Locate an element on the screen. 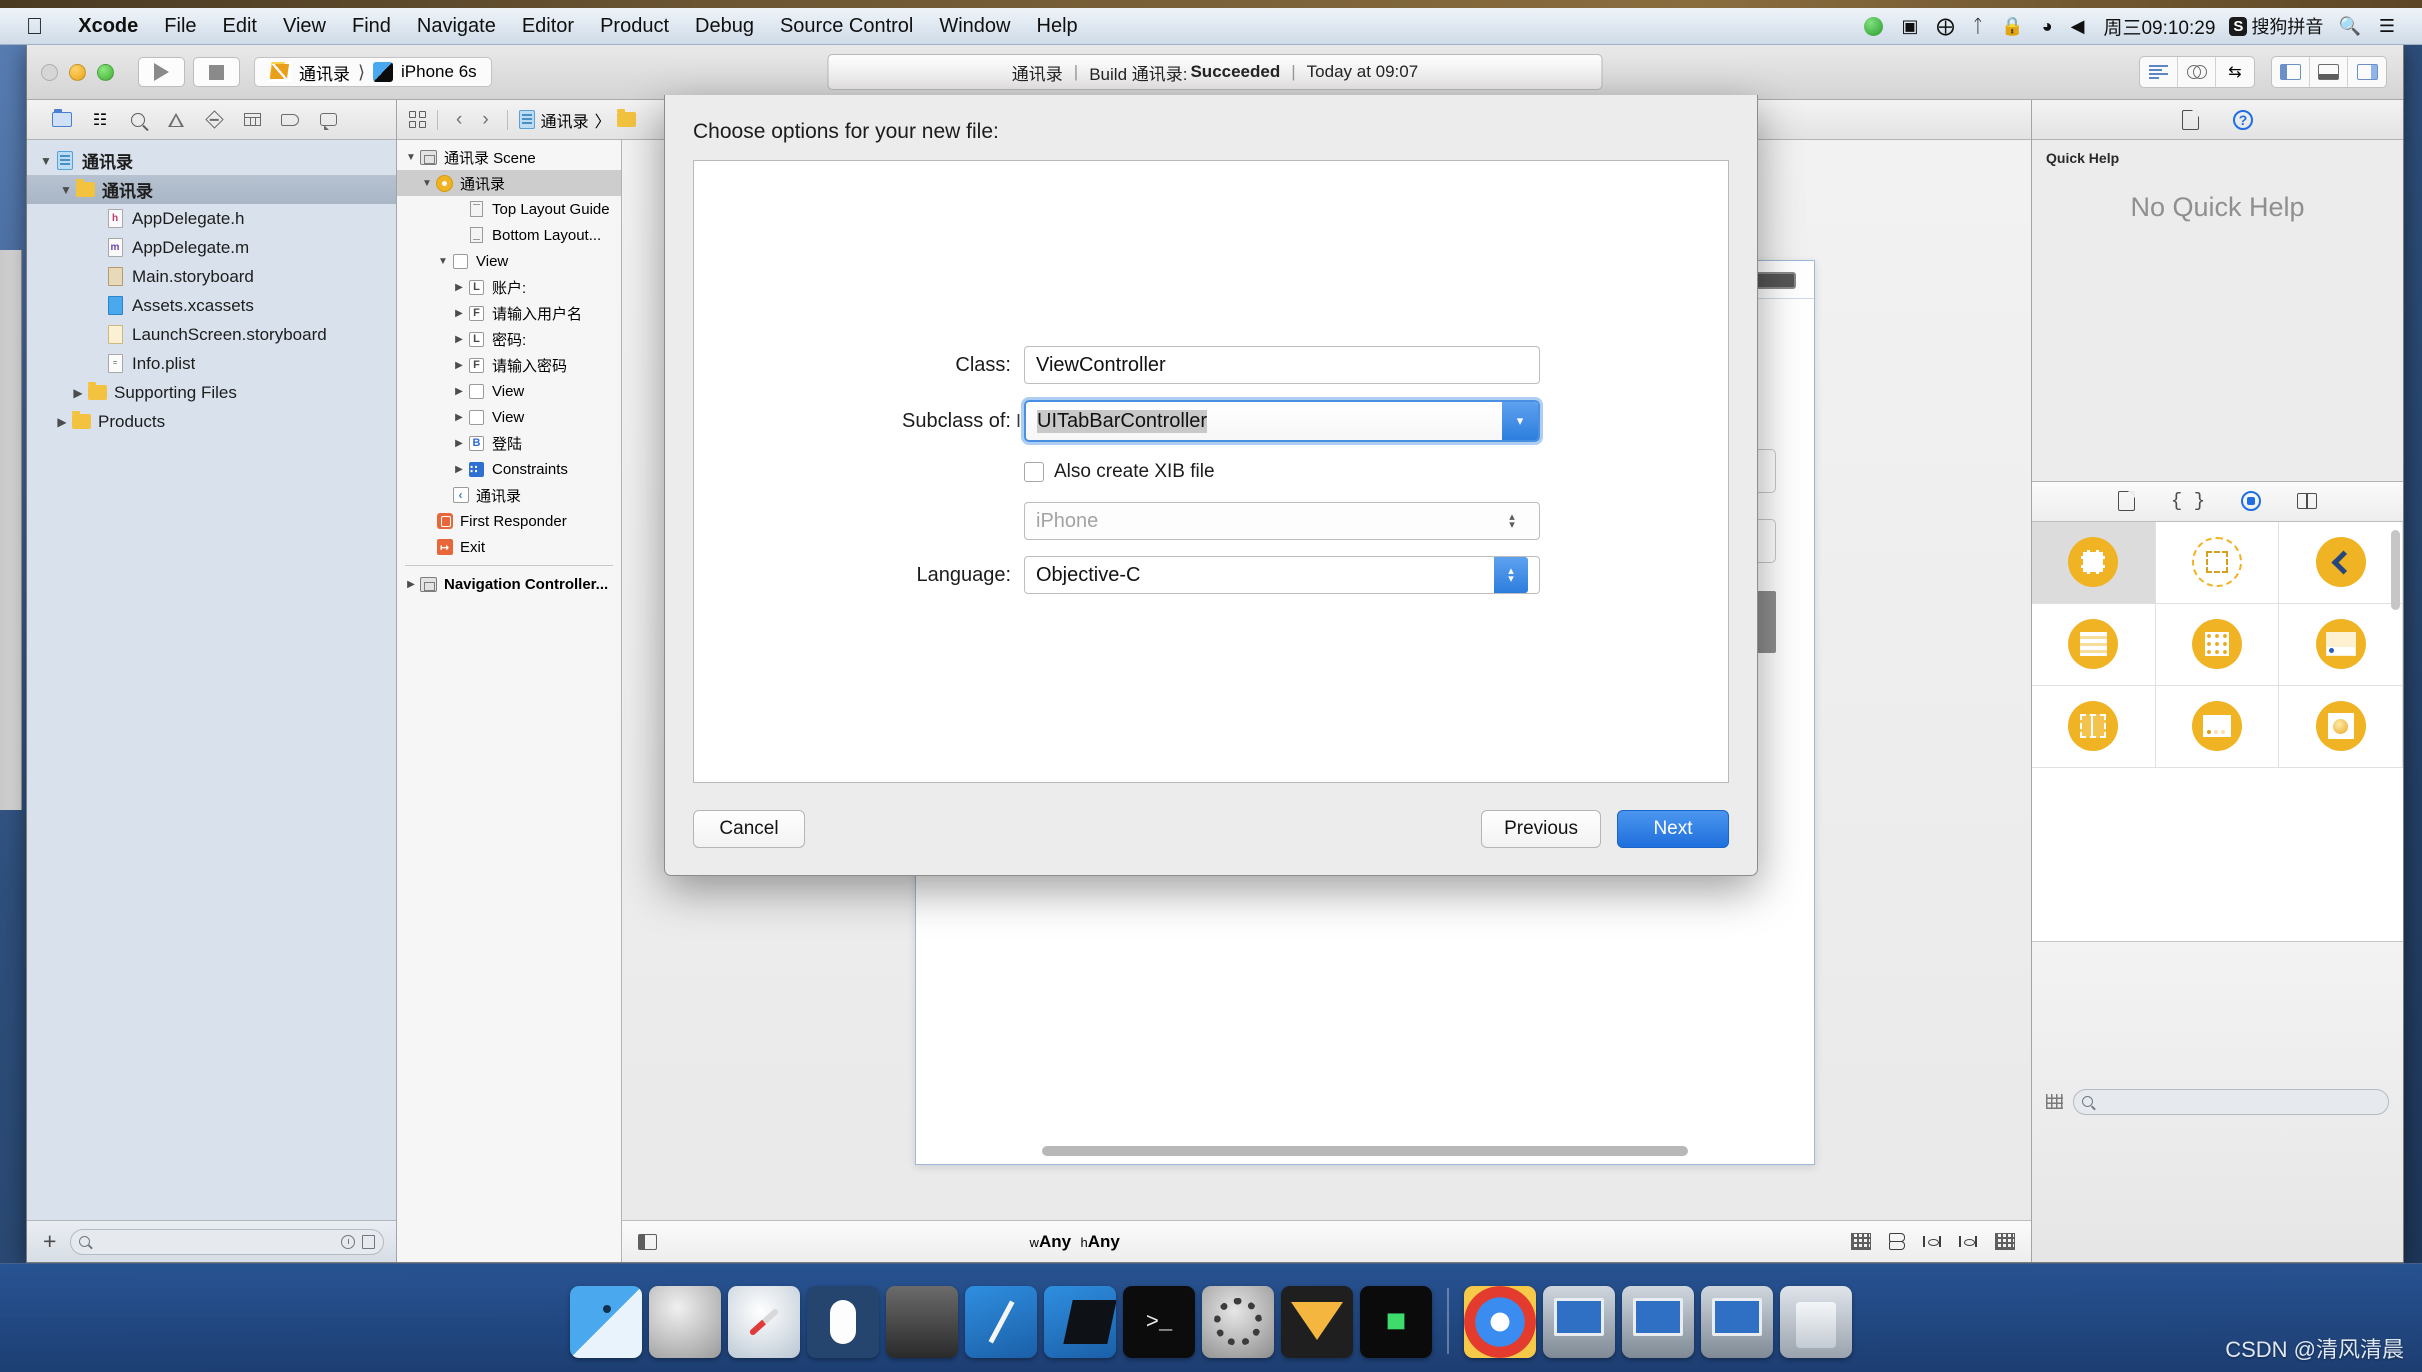 Image resolution: width=2422 pixels, height=1372 pixels. device-popup: iPhone ▴ ▾ is located at coordinates (1282, 521).